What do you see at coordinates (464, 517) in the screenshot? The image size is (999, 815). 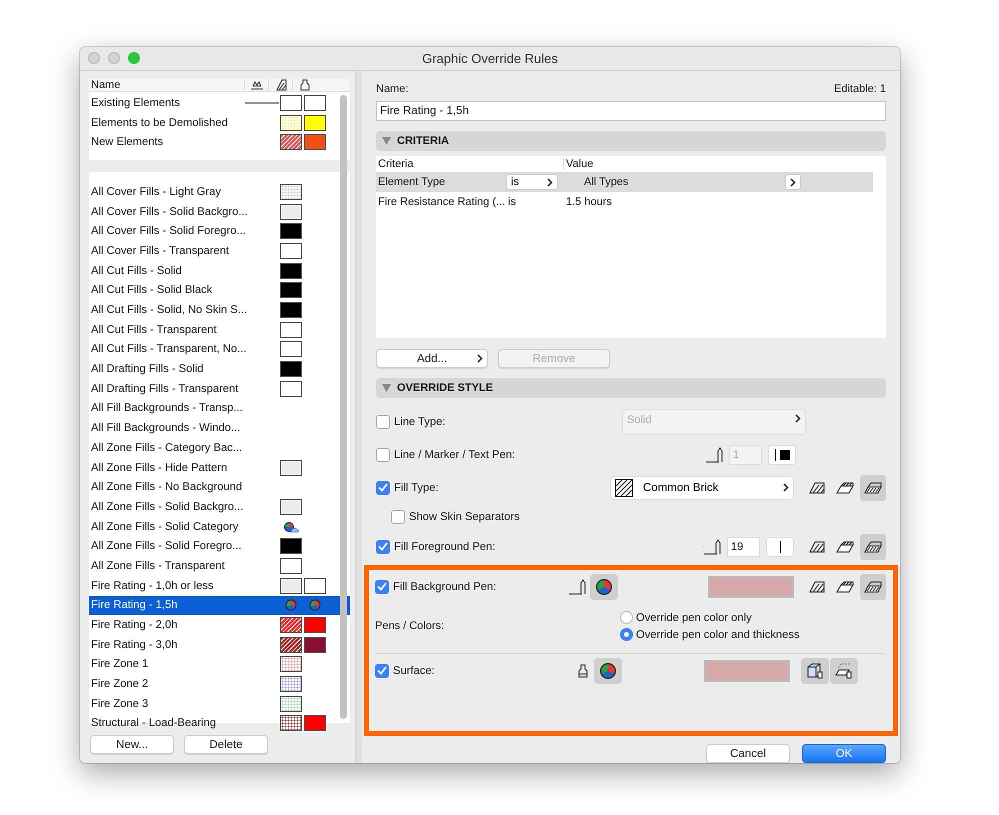 I see `option-label: Show Skin Separators` at bounding box center [464, 517].